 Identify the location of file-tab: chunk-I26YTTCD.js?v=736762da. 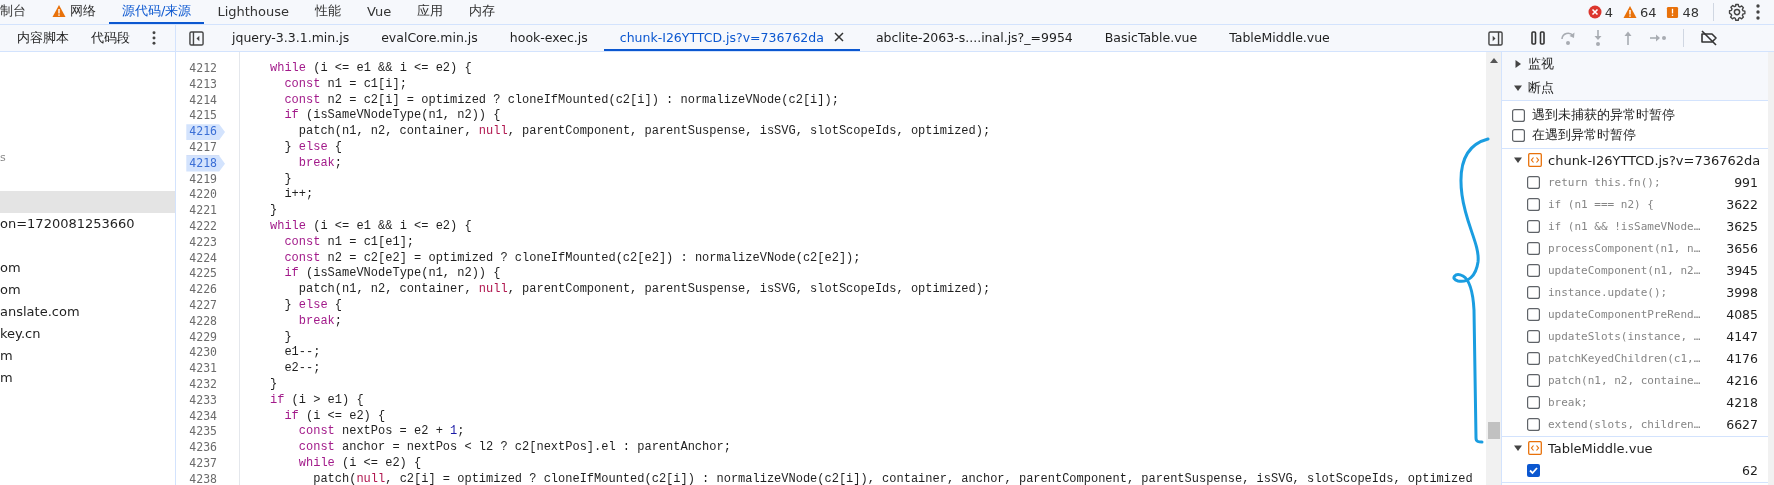
(731, 38).